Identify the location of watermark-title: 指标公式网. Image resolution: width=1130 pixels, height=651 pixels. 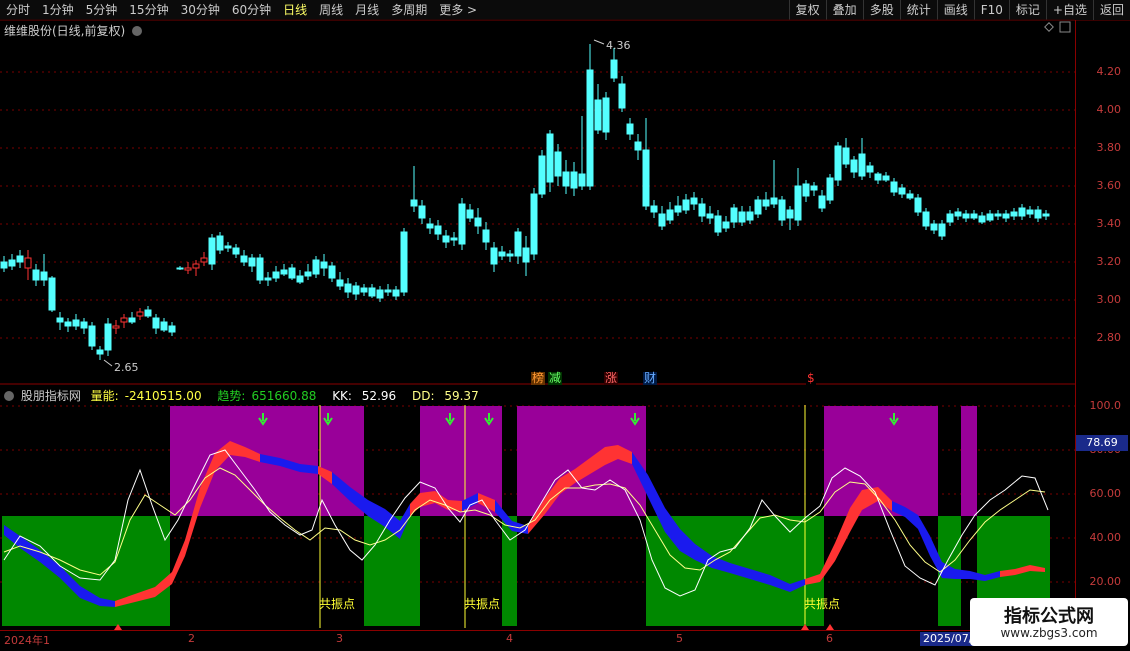
(1049, 616).